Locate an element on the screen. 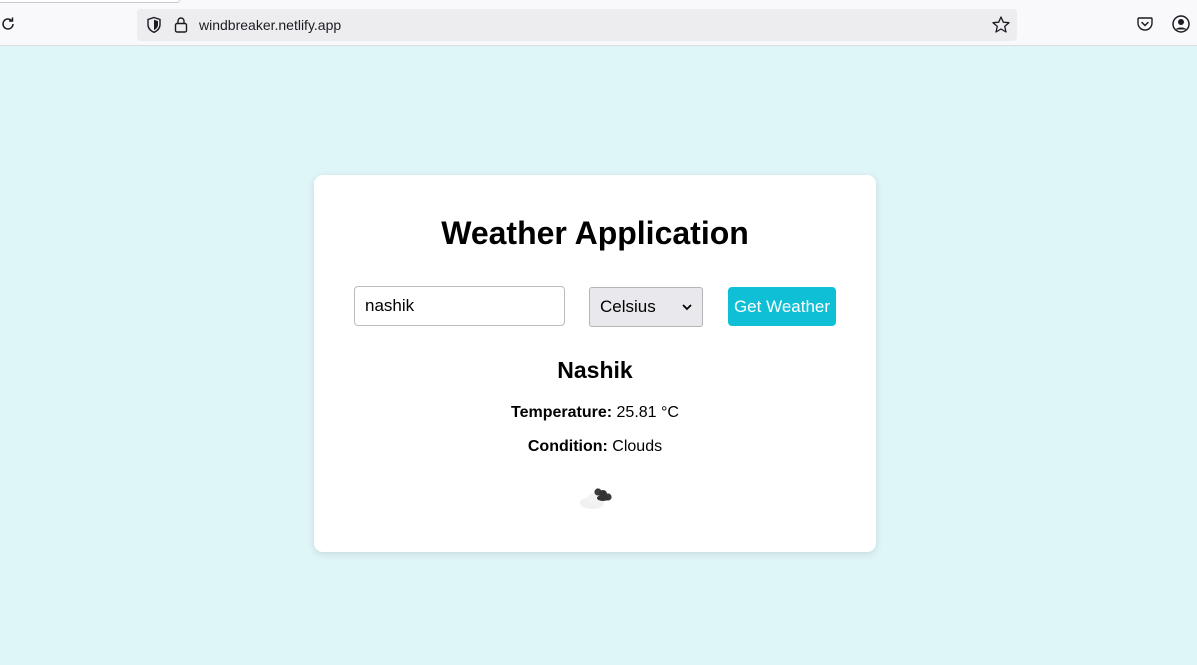 This screenshot has height=665, width=1197. temperature-label: Temperature: is located at coordinates (562, 412).